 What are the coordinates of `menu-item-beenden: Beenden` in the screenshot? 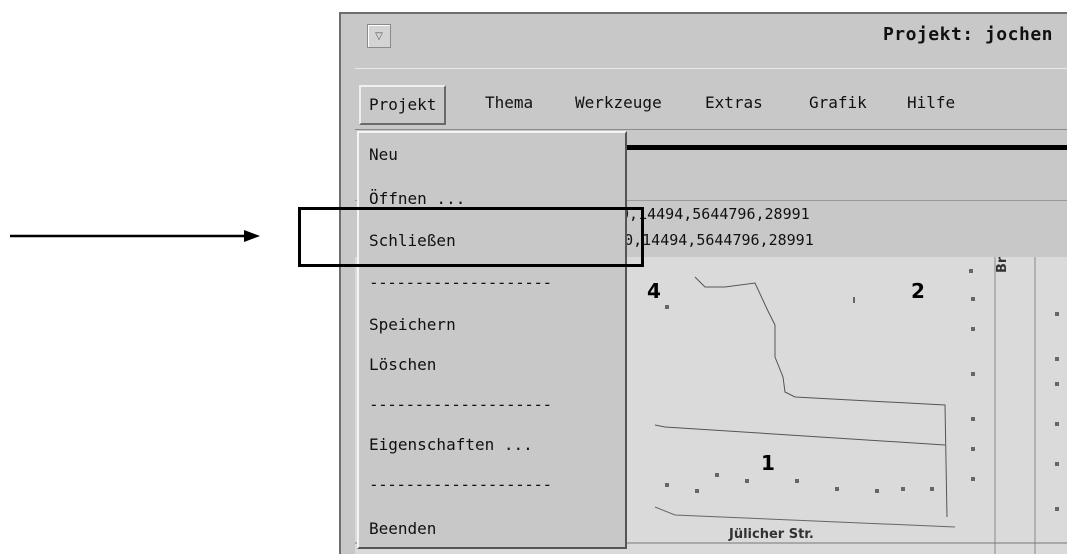 It's located at (402, 528).